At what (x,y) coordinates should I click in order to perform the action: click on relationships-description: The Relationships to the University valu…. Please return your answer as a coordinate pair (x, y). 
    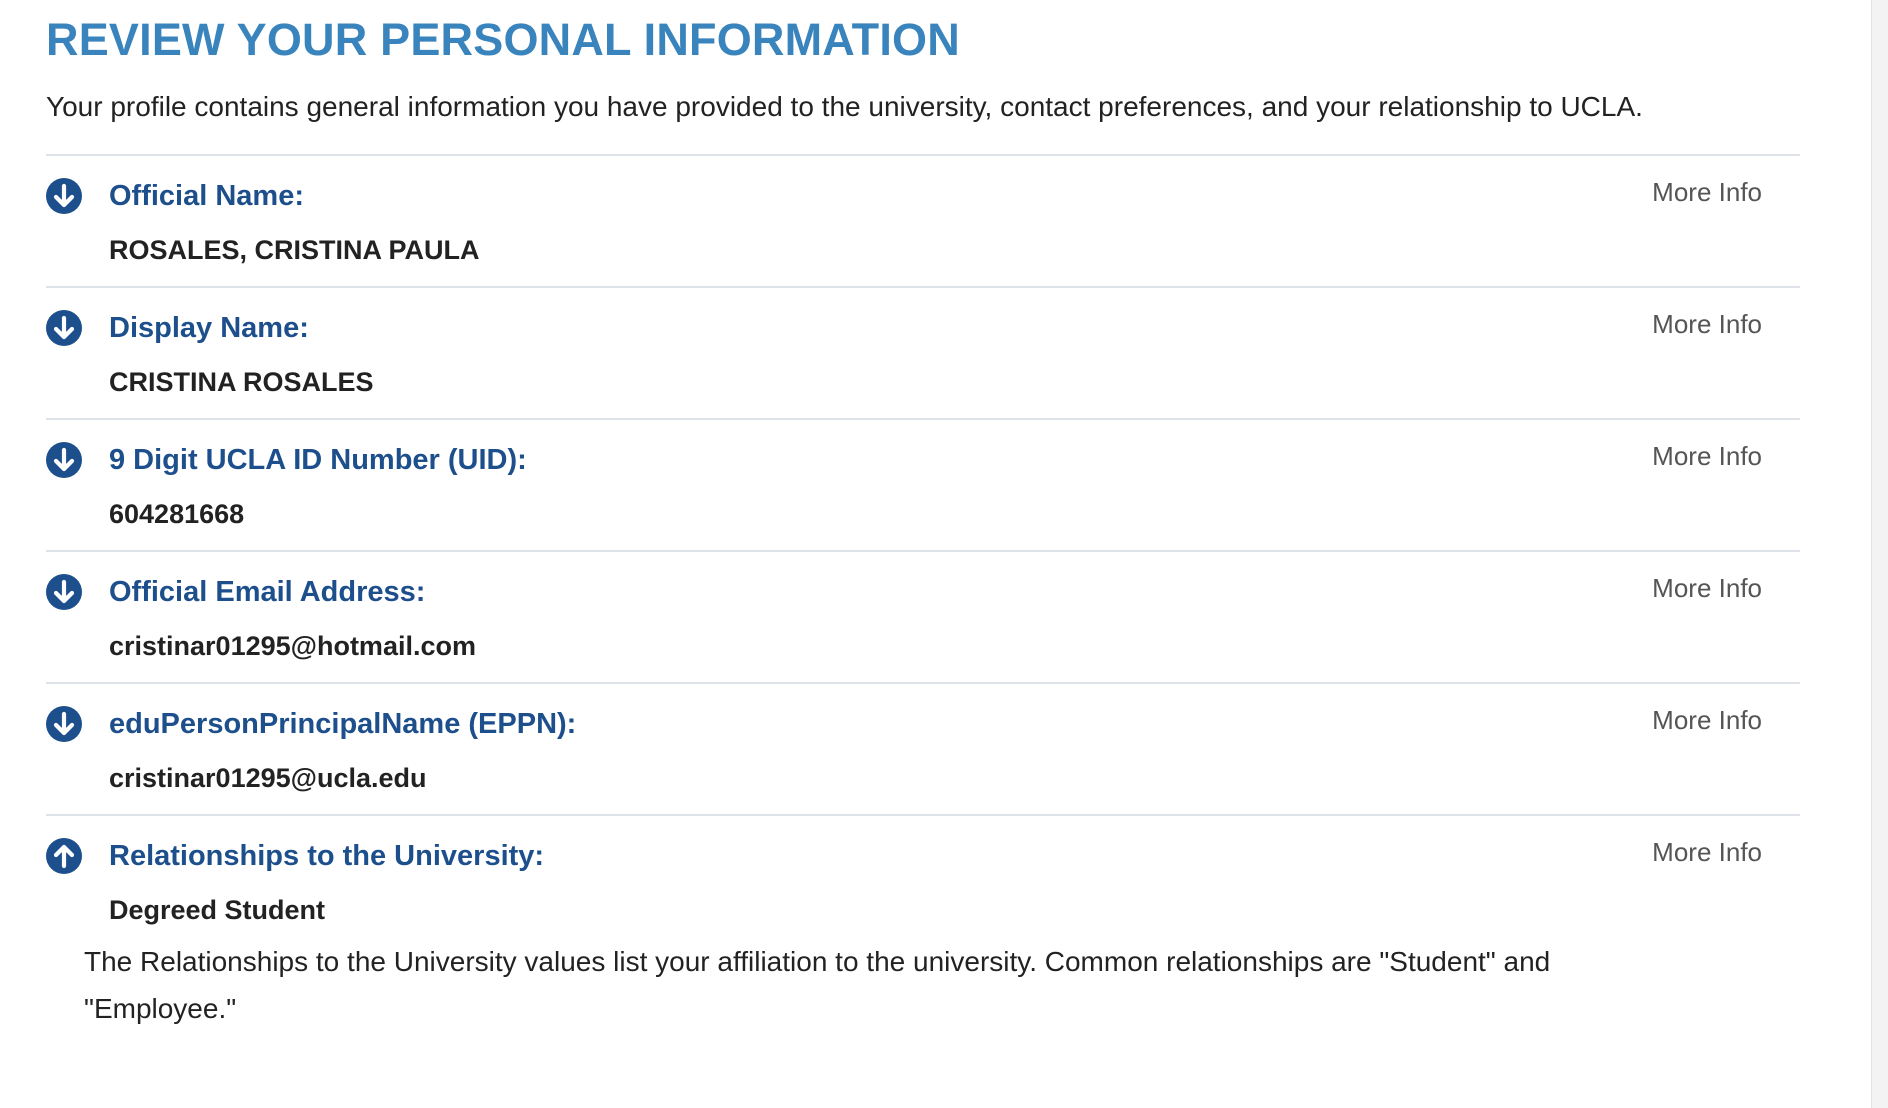
    Looking at the image, I should click on (817, 985).